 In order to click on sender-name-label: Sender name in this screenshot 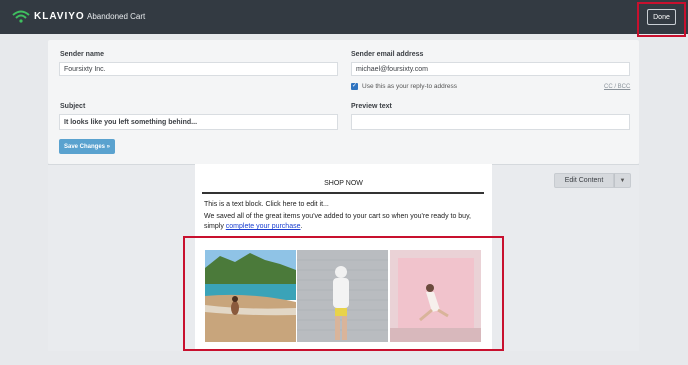, I will do `click(82, 54)`.